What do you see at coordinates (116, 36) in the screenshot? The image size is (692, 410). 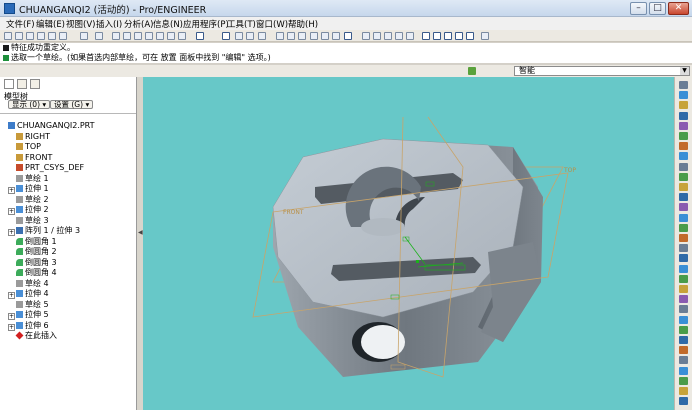 I see `cut-icon` at bounding box center [116, 36].